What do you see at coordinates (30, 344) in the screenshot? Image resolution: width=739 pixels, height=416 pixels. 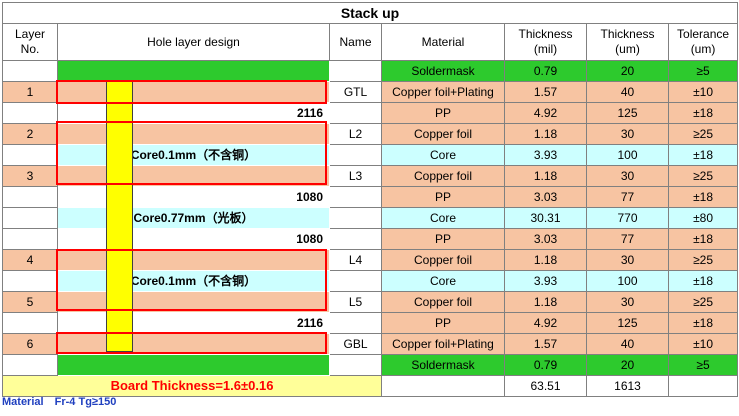 I see `layer-number-cell: 6` at bounding box center [30, 344].